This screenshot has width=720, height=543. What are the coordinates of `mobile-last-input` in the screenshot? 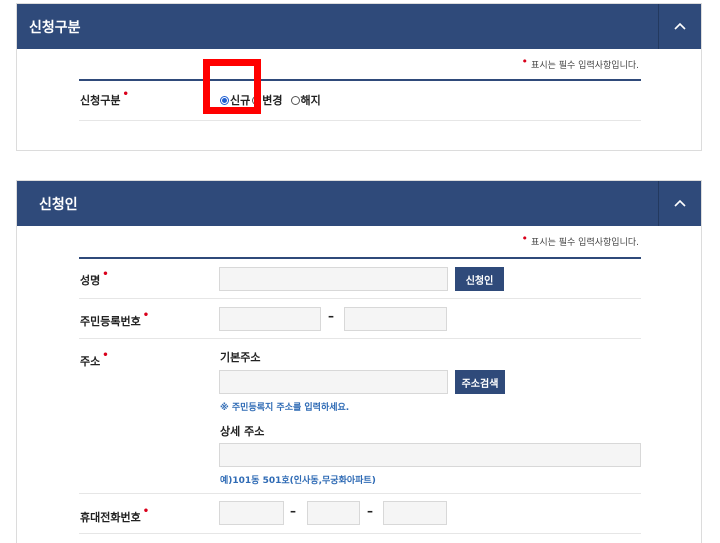 It's located at (415, 513).